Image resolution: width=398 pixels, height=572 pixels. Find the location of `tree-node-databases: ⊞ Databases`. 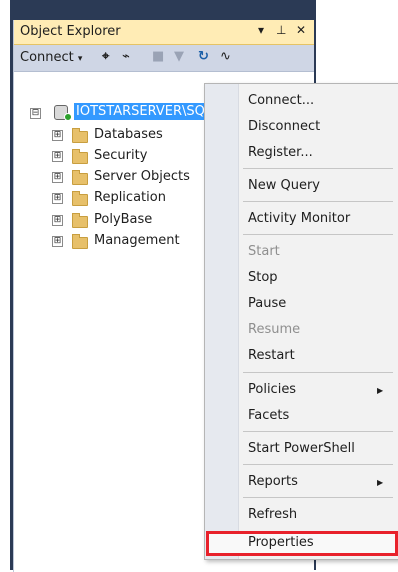

tree-node-databases: ⊞ Databases is located at coordinates (114, 136).